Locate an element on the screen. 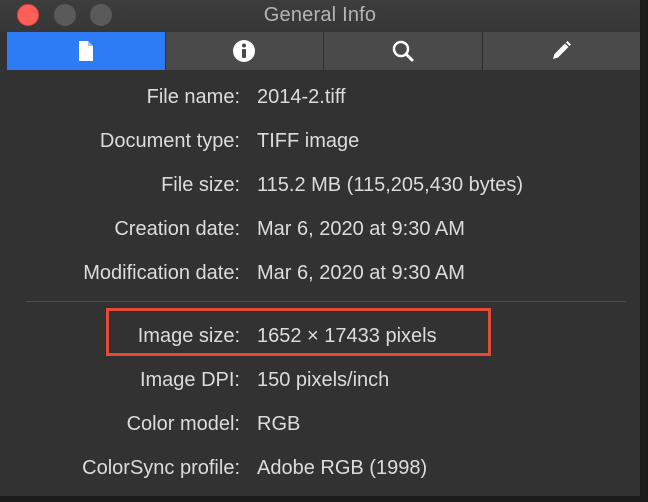  search-icon is located at coordinates (403, 51).